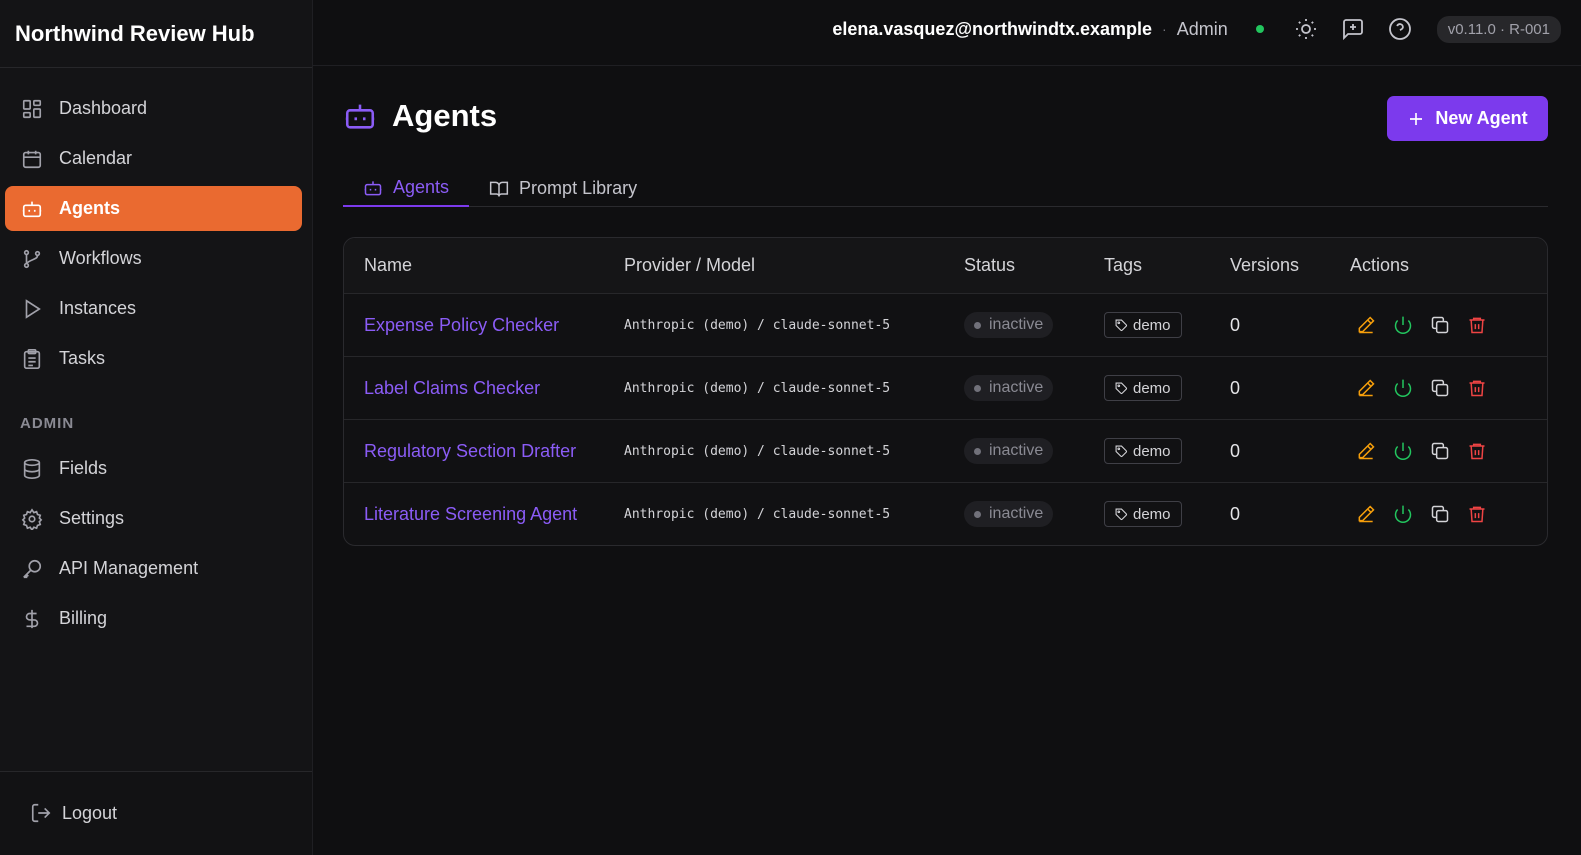  Describe the element at coordinates (153, 208) in the screenshot. I see `sidebar-item-agents: Agents` at that location.